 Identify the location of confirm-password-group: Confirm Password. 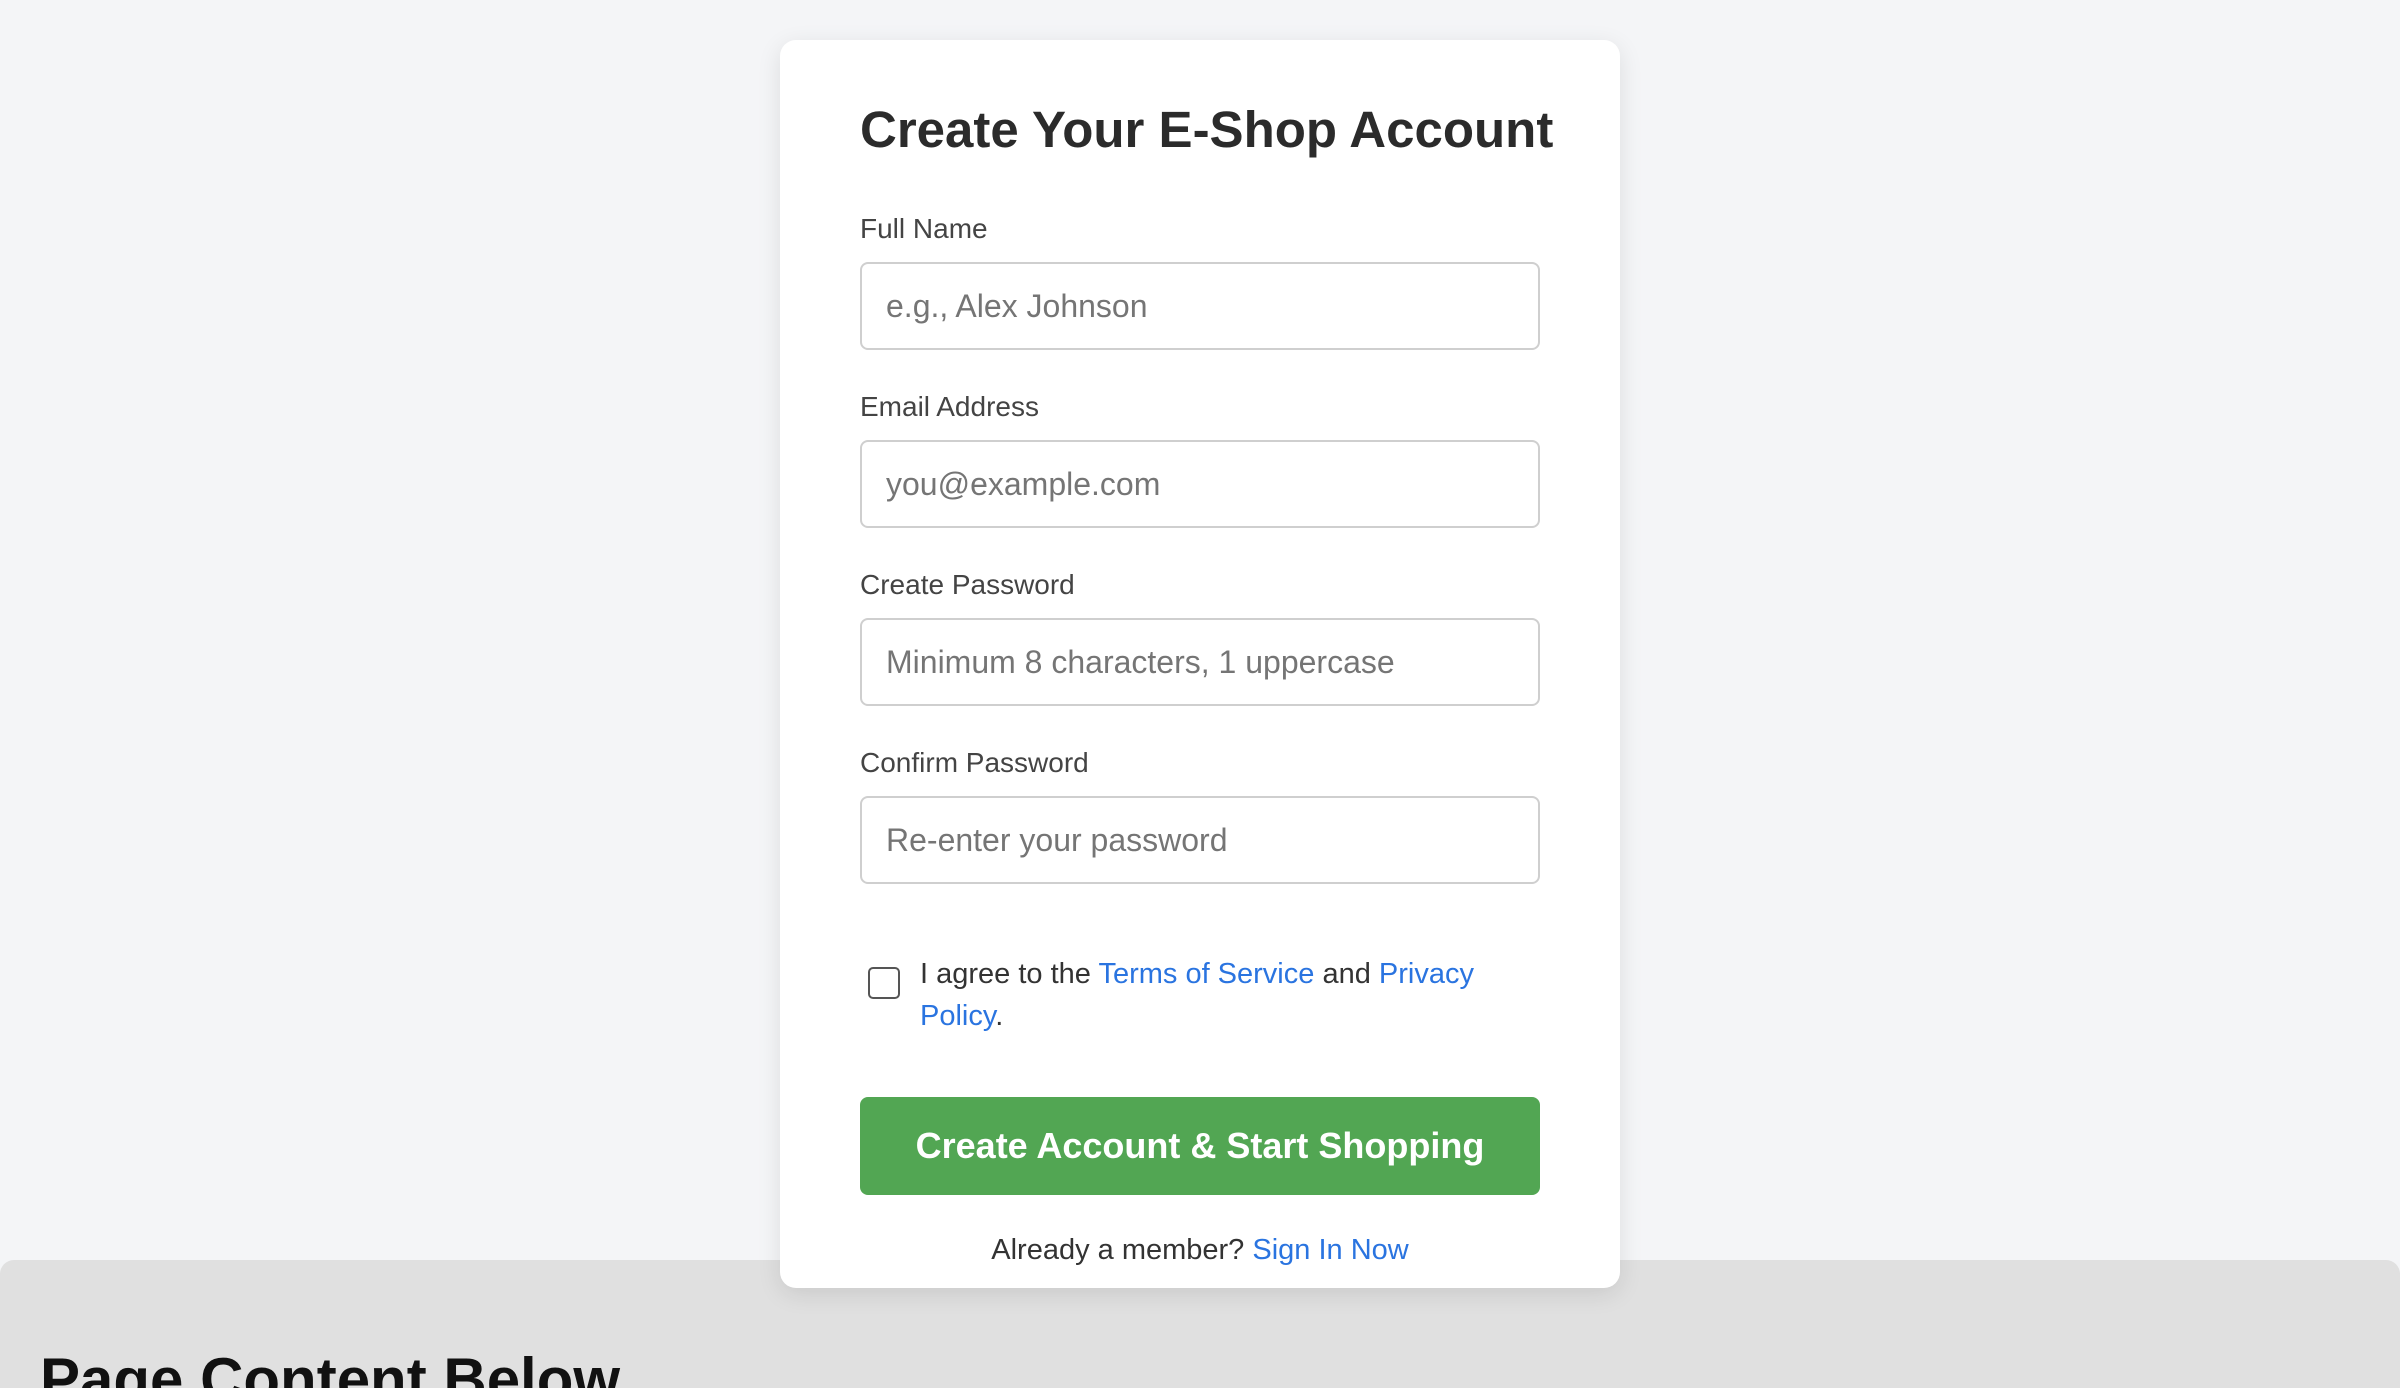
(1200, 815).